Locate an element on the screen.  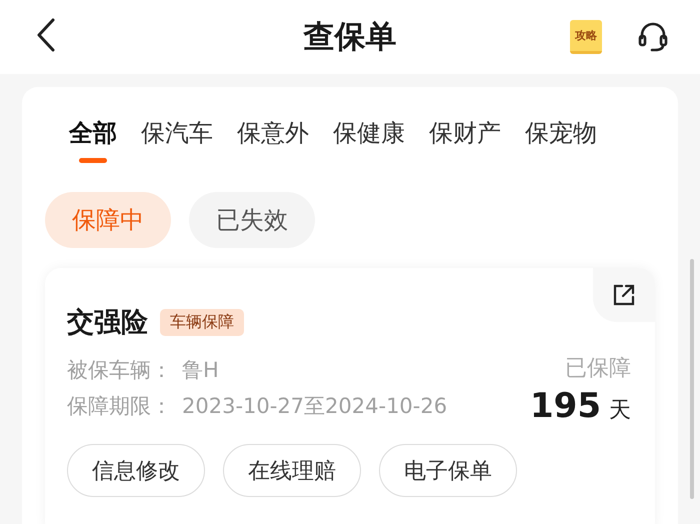
category-tab: 保财产 is located at coordinates (465, 140).